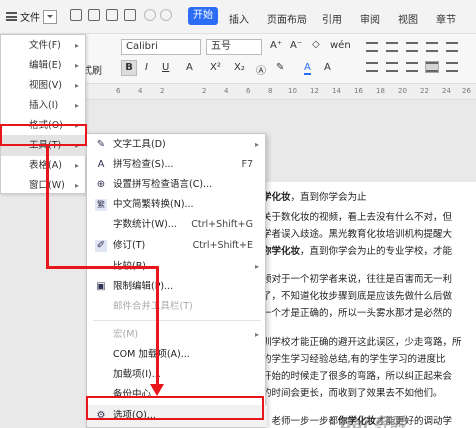  What do you see at coordinates (177, 246) in the screenshot?
I see `menu-item-revision: ✐ 修订(T) Ctrl+Shift+E` at bounding box center [177, 246].